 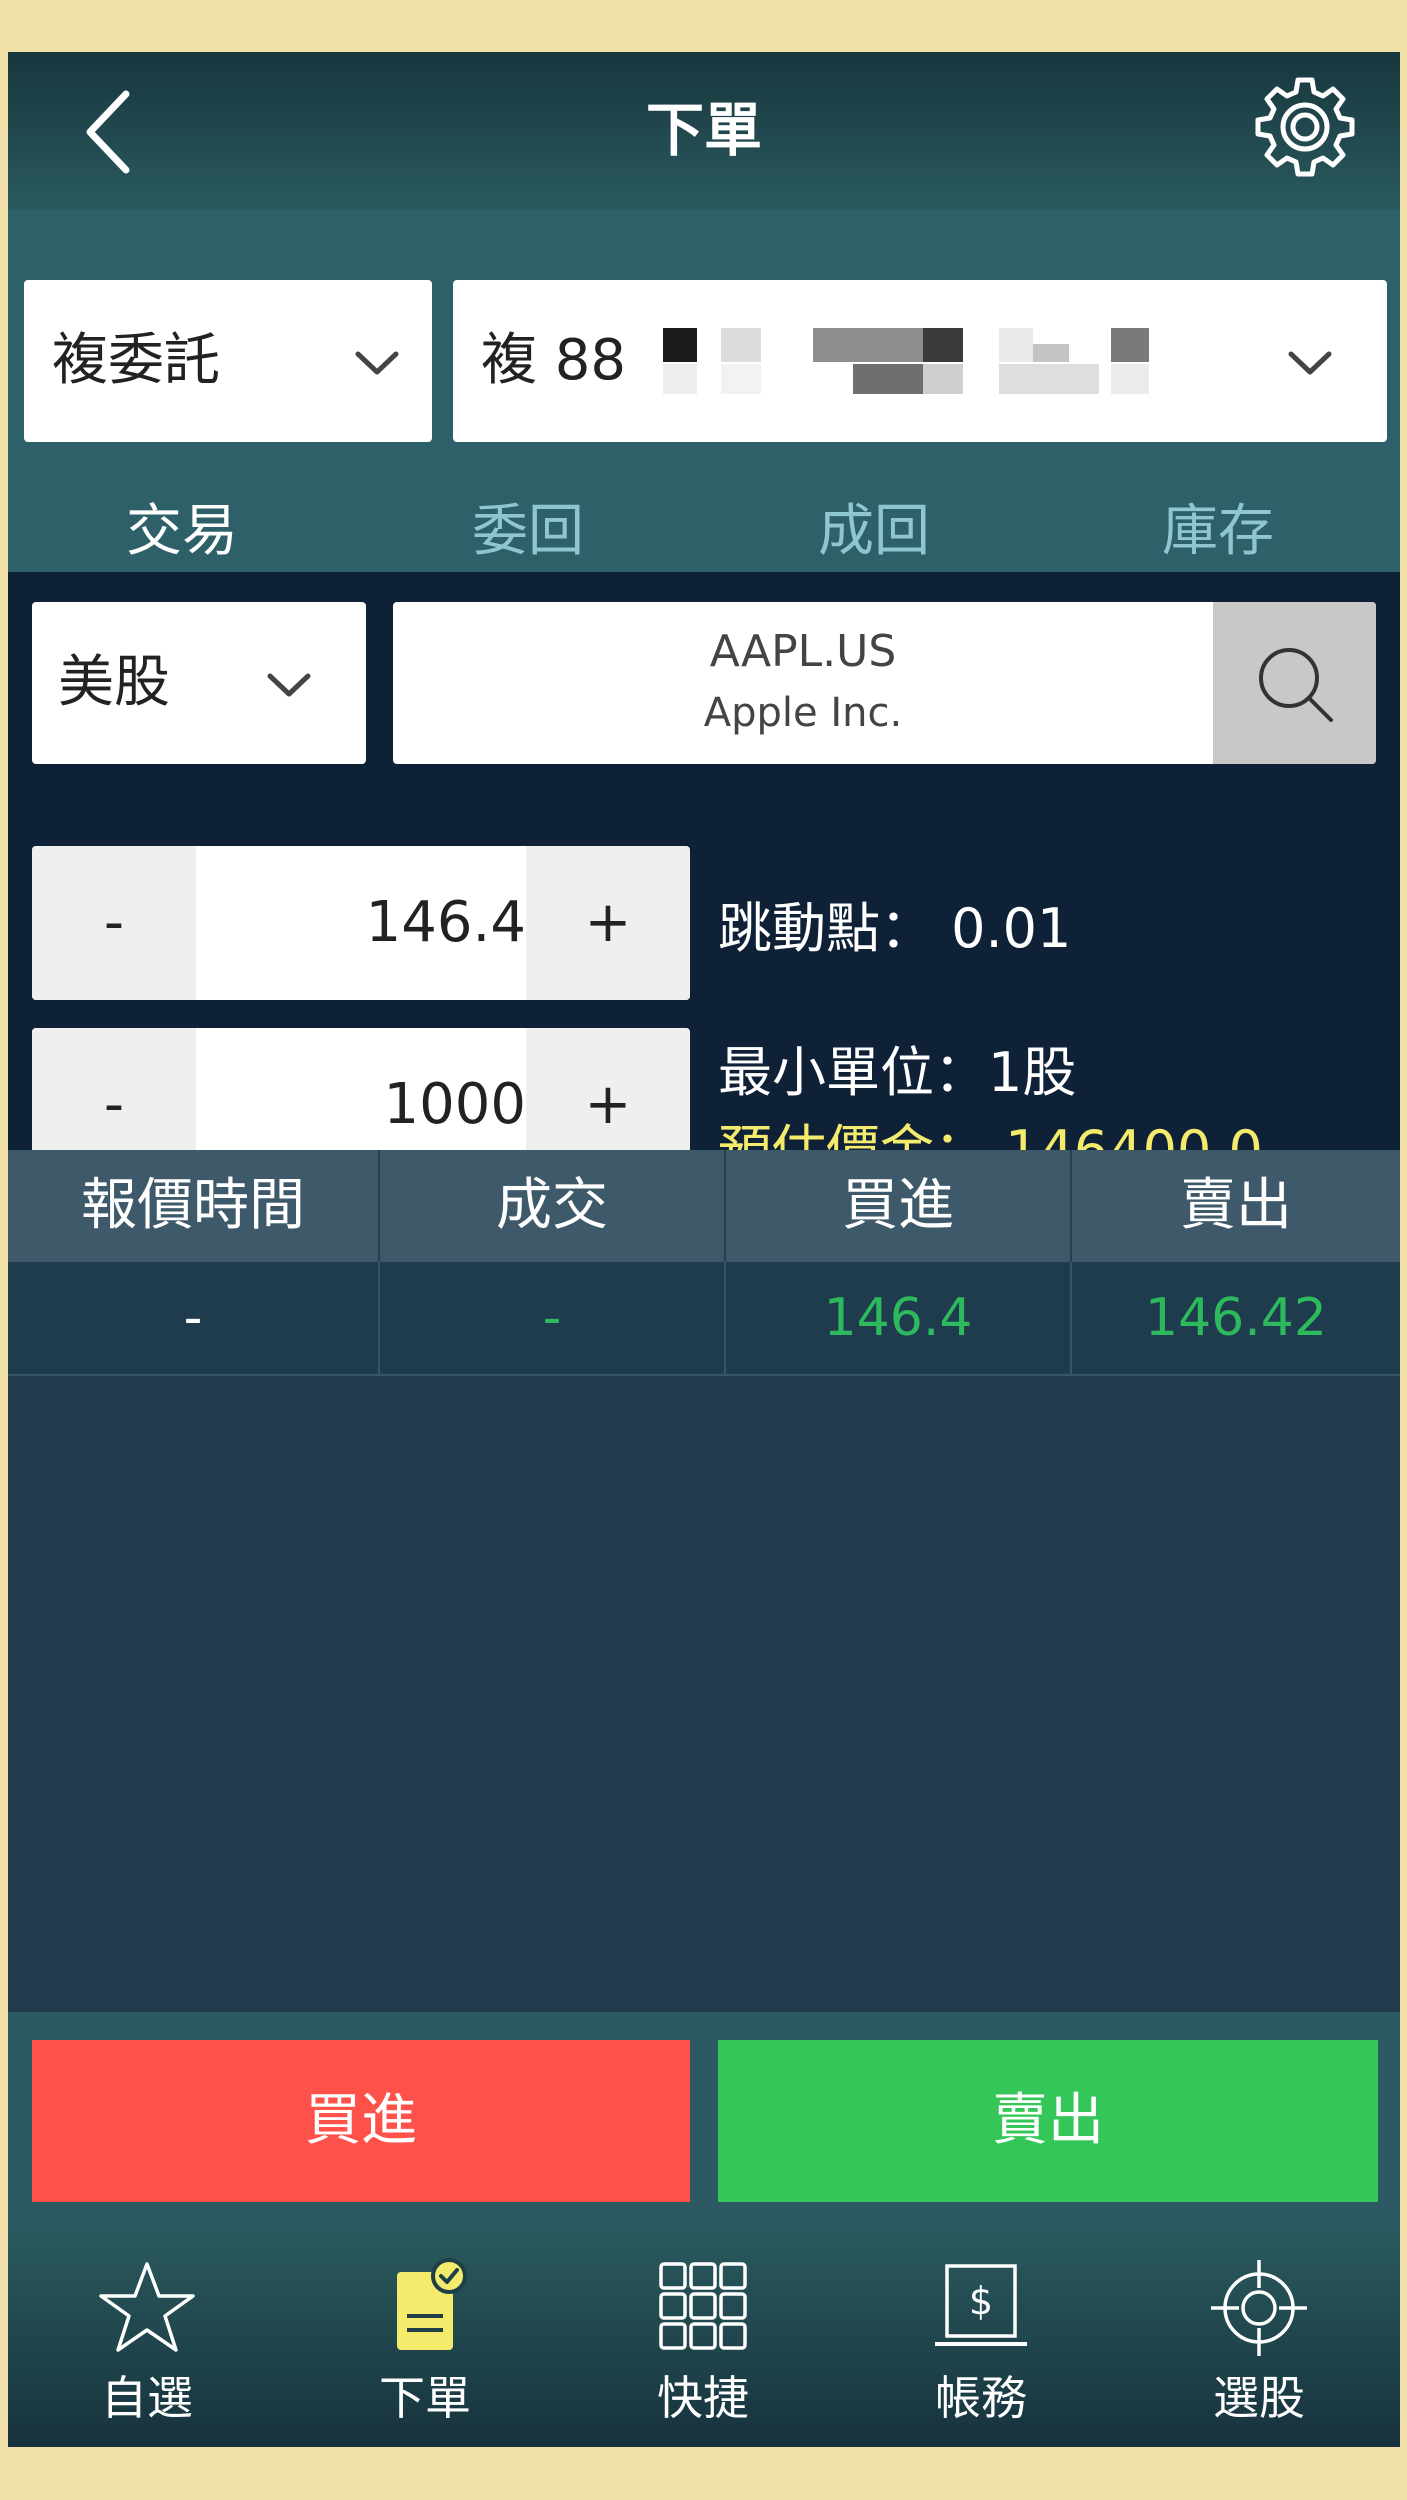 I want to click on symbol-code: AAPL.US, so click(x=803, y=651).